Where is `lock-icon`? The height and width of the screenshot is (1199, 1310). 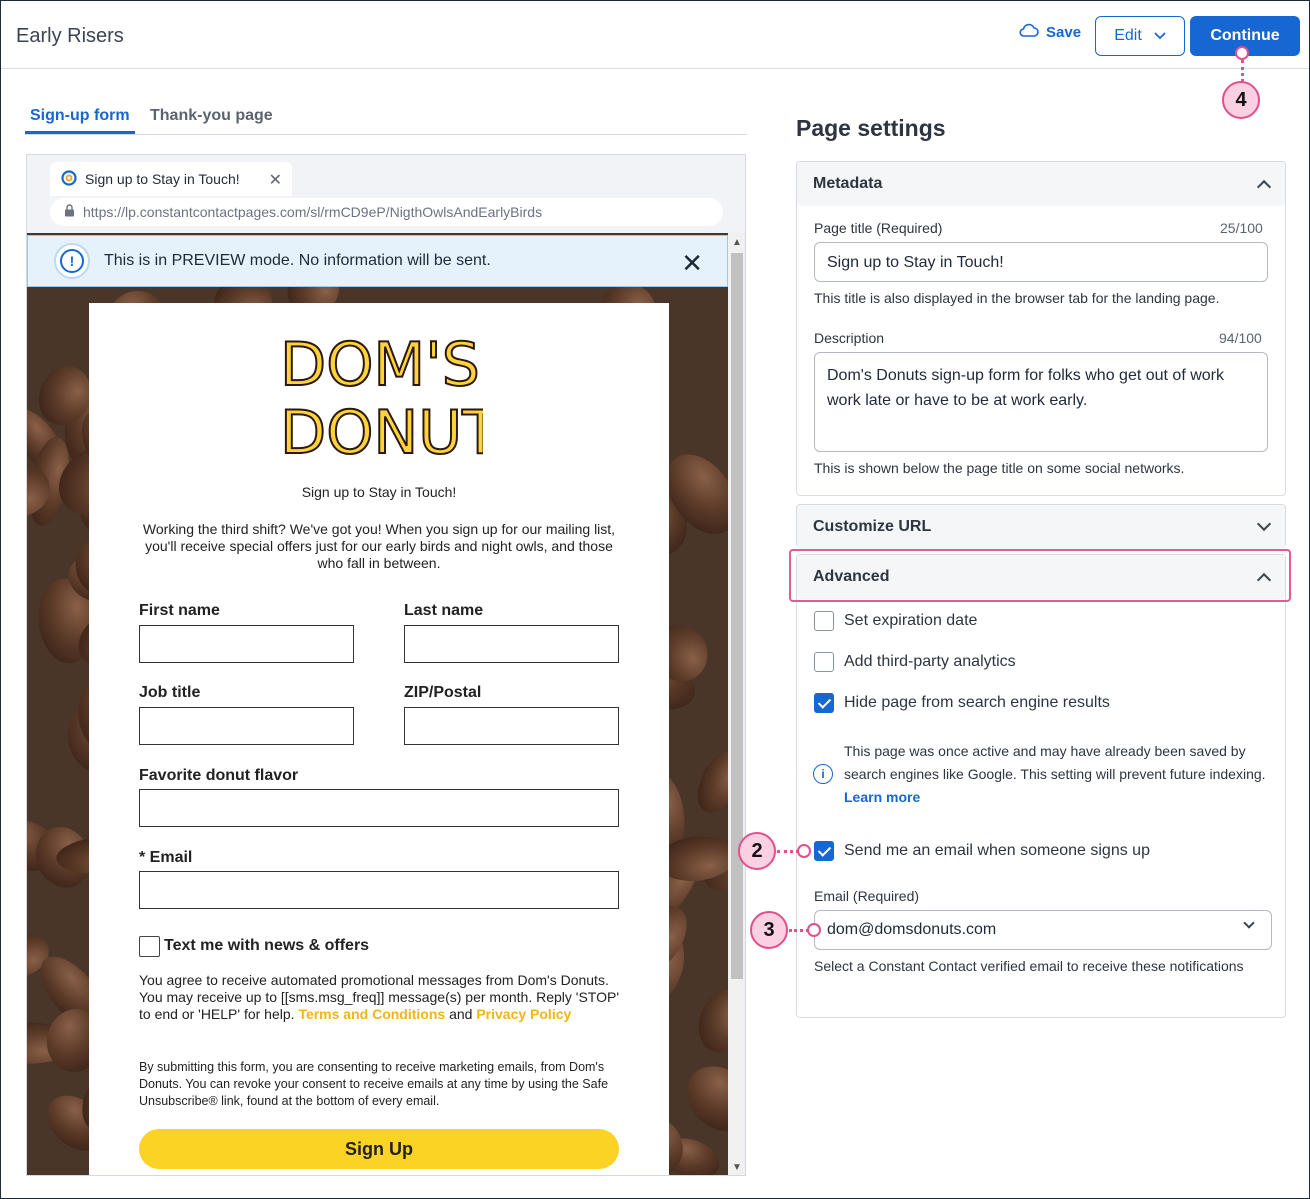
lock-icon is located at coordinates (69, 212).